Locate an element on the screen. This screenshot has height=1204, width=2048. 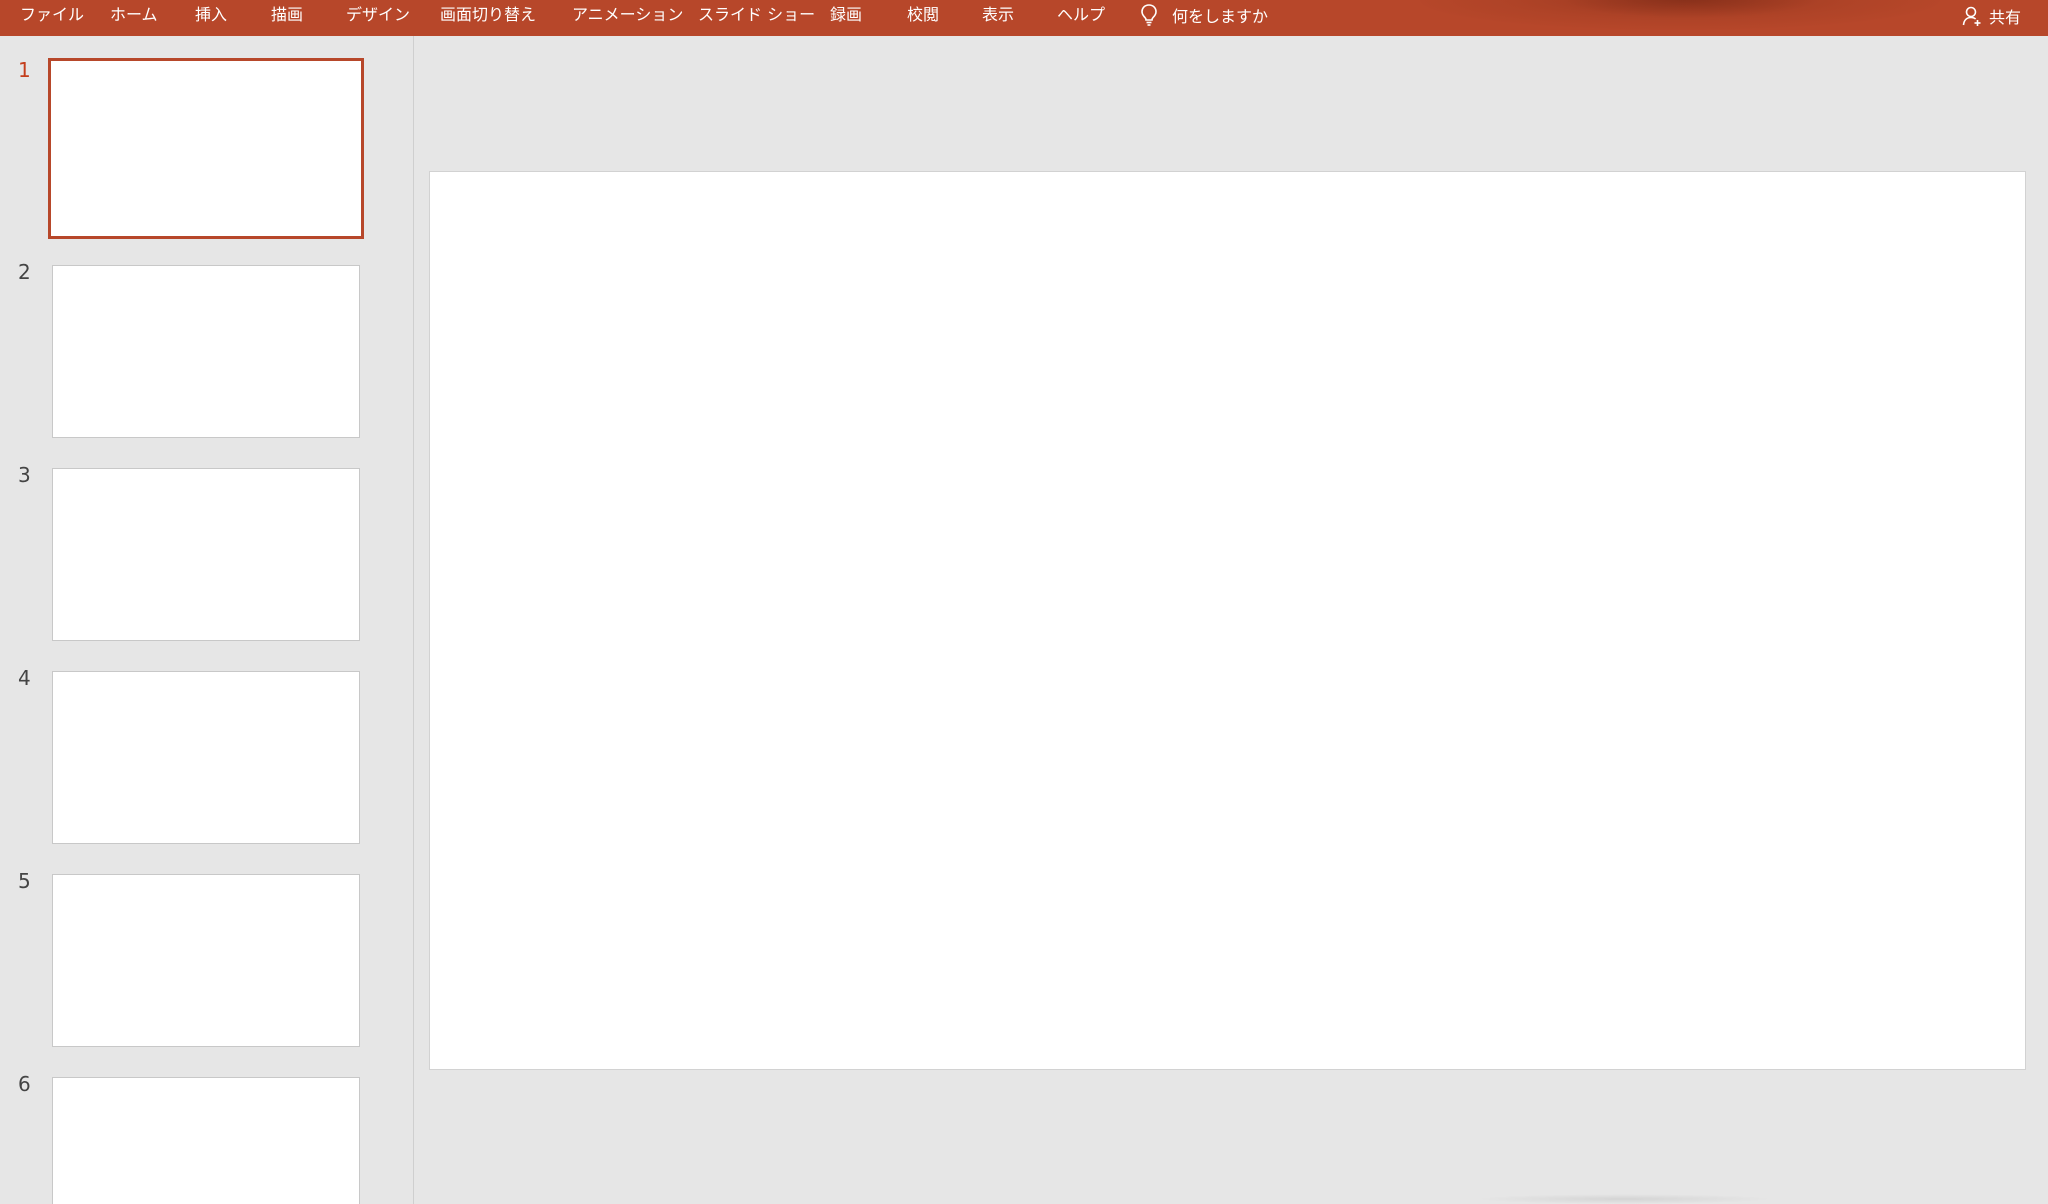
tab-record: 録画 is located at coordinates (846, 15).